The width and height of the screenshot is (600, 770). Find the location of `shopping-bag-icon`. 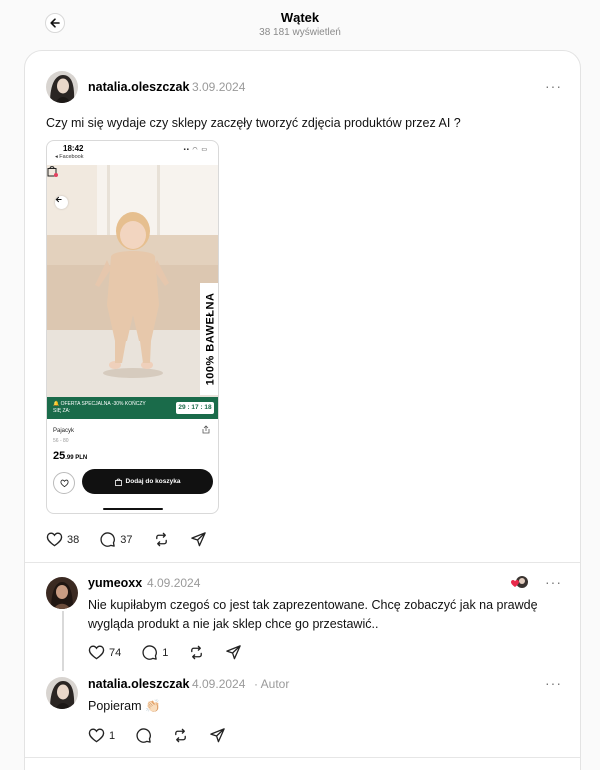

shopping-bag-icon is located at coordinates (52, 171).